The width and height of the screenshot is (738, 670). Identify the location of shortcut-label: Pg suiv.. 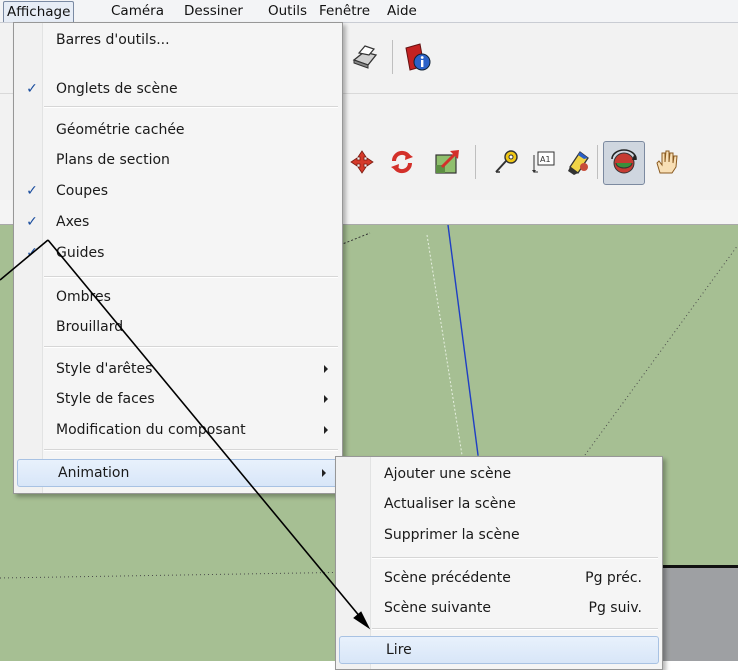
(615, 608).